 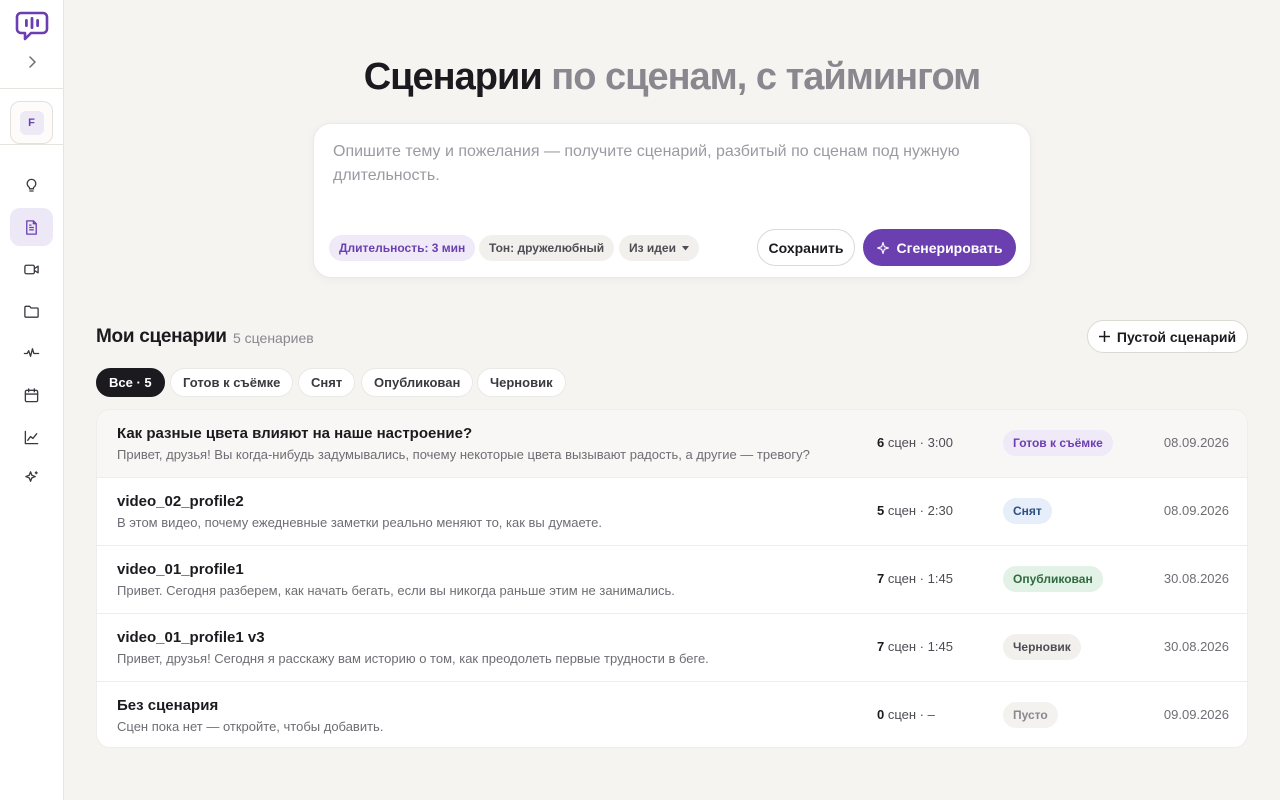 I want to click on row-scenes: 0 сцен · –, so click(x=906, y=714).